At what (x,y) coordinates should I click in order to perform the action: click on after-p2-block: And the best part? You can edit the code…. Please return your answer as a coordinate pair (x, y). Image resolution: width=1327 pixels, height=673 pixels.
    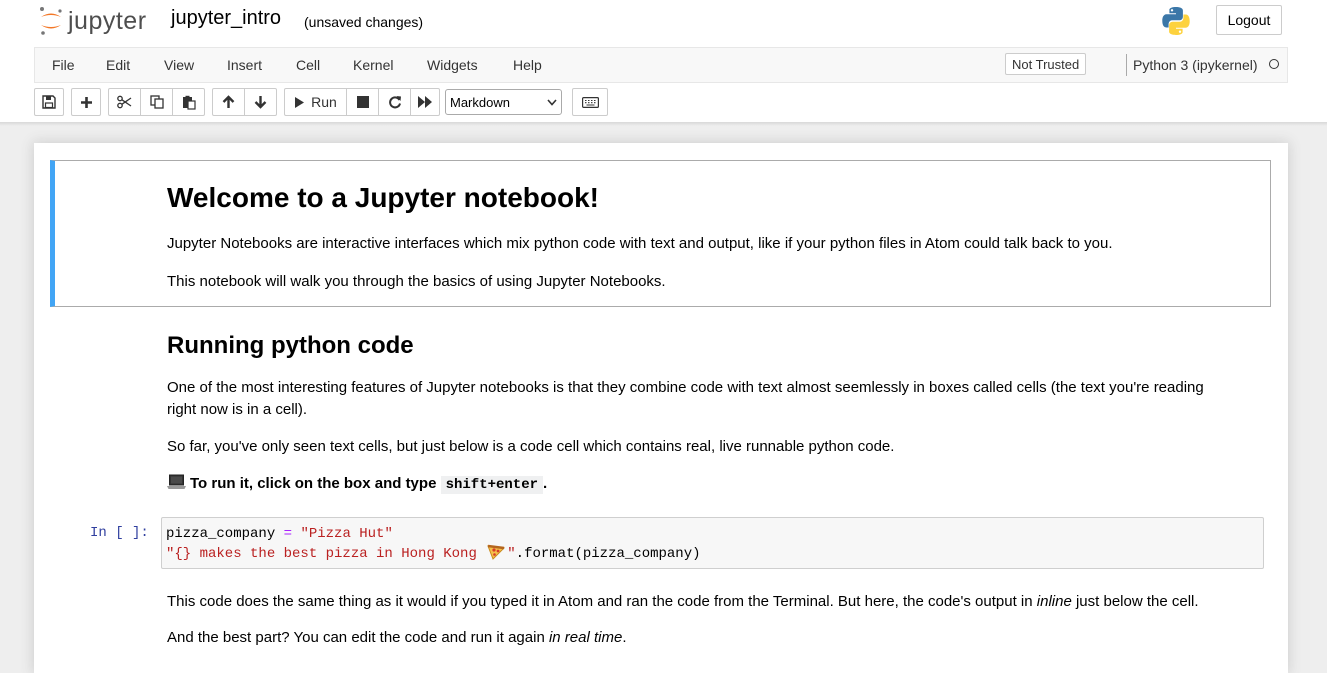
    Looking at the image, I should click on (397, 638).